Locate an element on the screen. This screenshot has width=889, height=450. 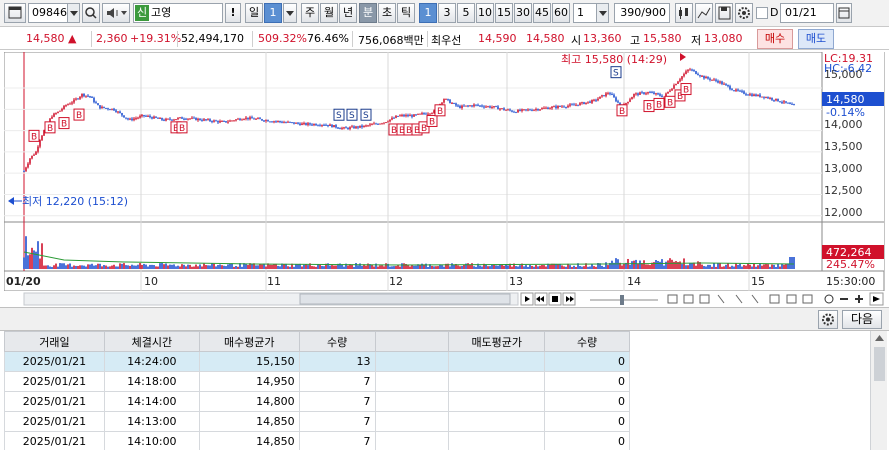
stock-name-field: 신 고영 is located at coordinates (178, 13).